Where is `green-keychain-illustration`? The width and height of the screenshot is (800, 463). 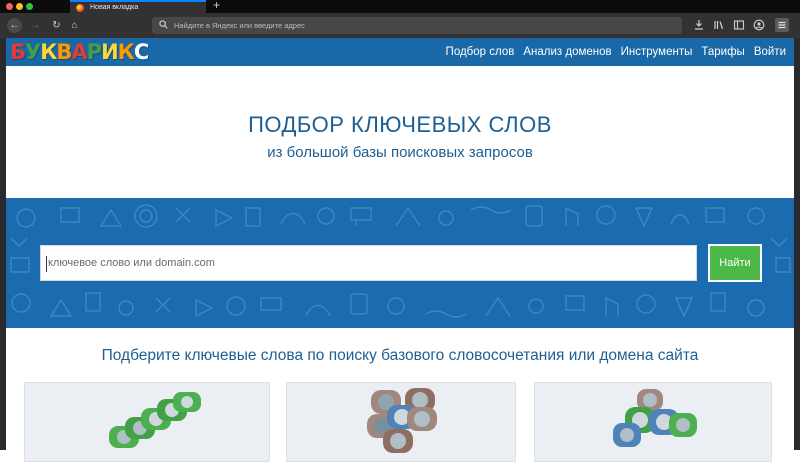 green-keychain-illustration is located at coordinates (155, 420).